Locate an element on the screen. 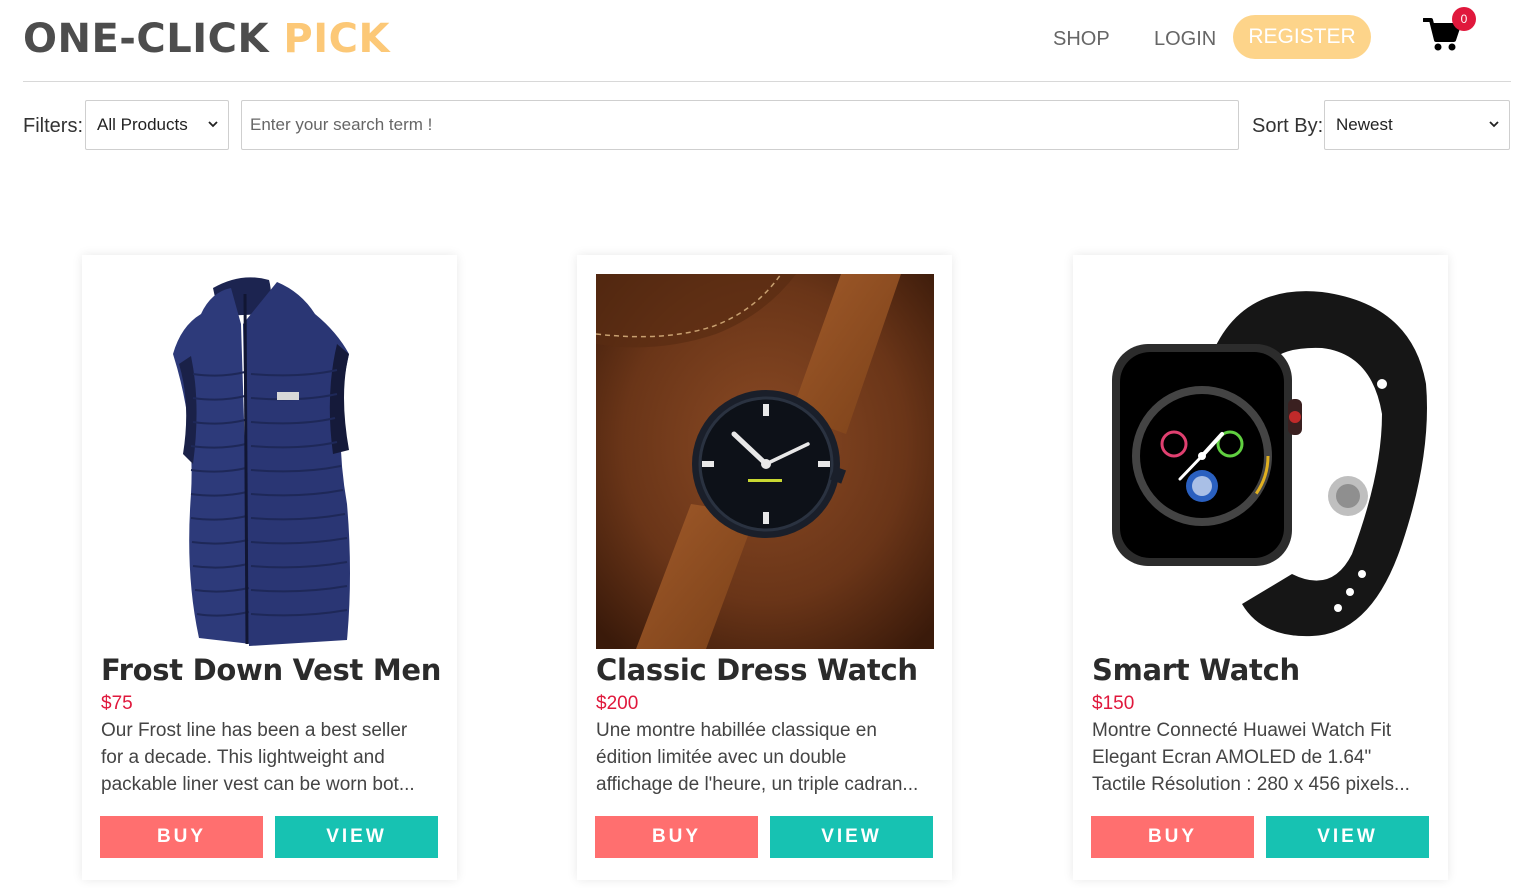 The height and width of the screenshot is (888, 1530). product-image-dress-watch is located at coordinates (765, 461).